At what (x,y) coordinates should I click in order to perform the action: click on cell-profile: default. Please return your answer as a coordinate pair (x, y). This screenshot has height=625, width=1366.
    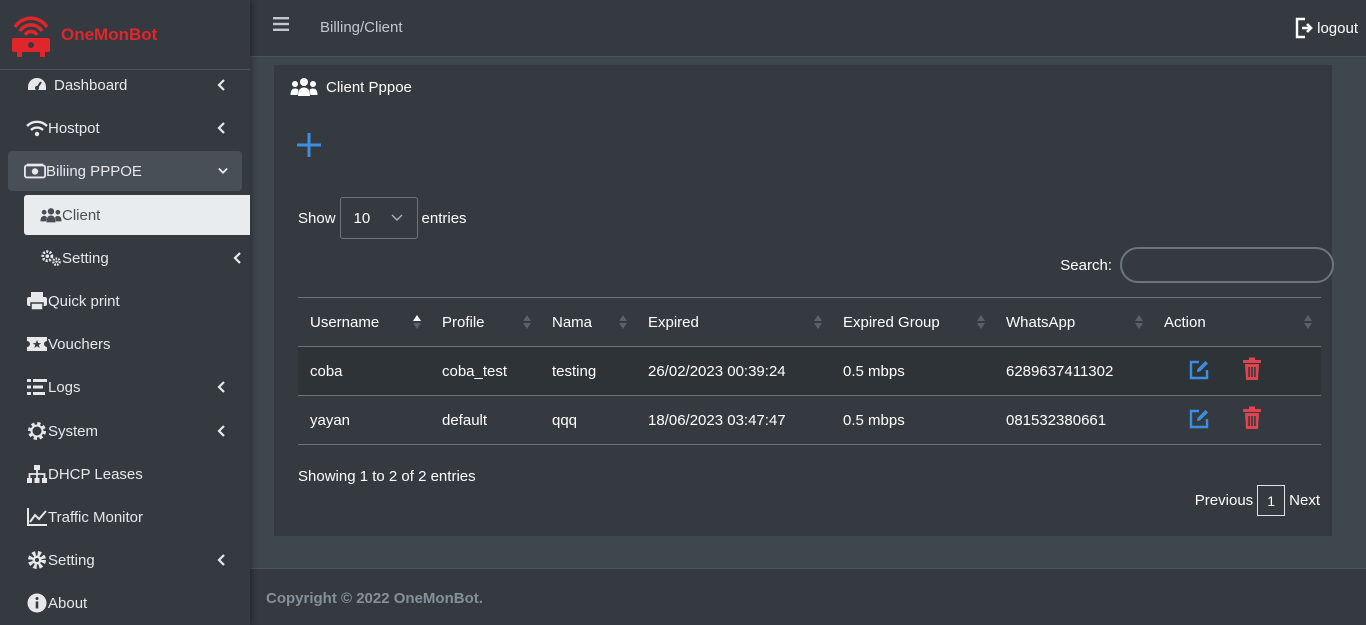
    Looking at the image, I should click on (485, 420).